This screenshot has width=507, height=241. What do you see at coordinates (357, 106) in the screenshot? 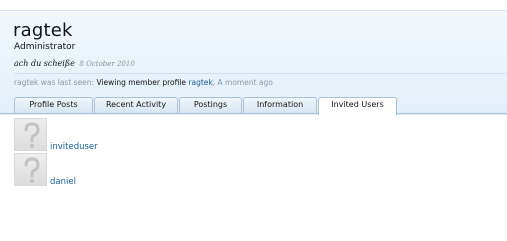
I see `tab-invited-users: Invited Users` at bounding box center [357, 106].